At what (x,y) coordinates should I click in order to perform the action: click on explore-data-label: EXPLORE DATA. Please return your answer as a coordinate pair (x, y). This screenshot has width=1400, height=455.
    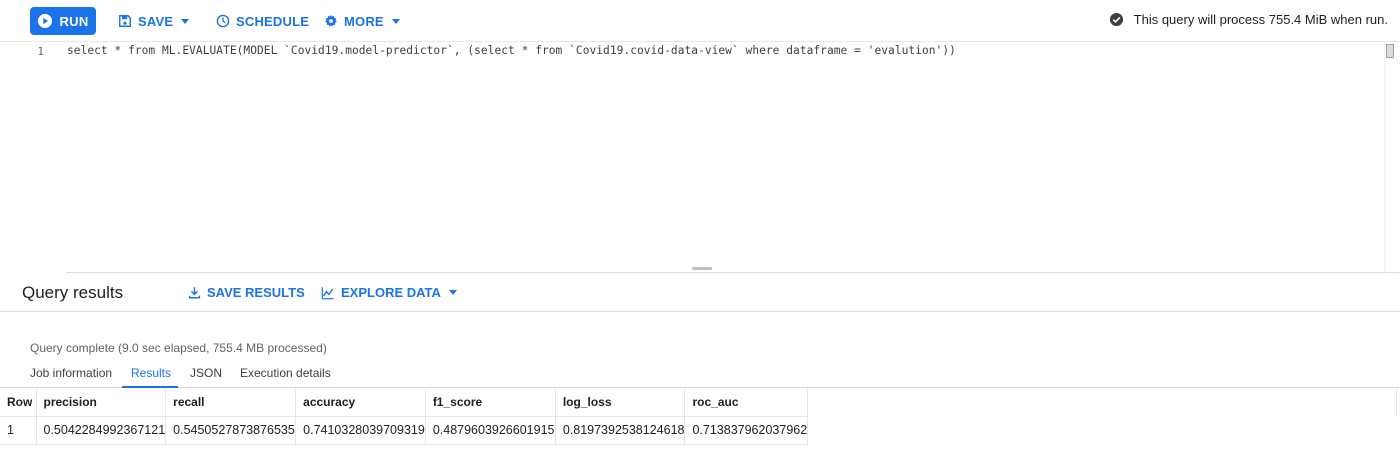
    Looking at the image, I should click on (391, 292).